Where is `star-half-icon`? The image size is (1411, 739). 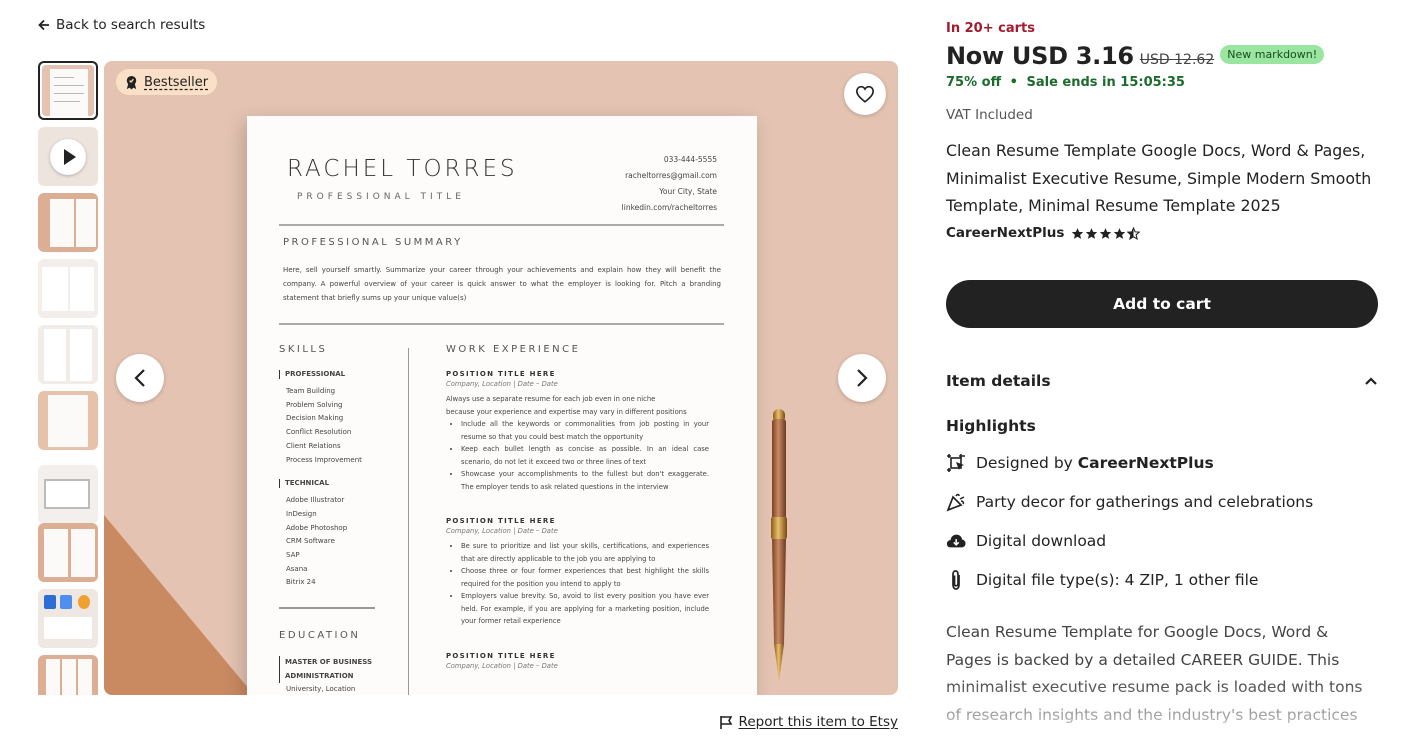
star-half-icon is located at coordinates (1134, 233).